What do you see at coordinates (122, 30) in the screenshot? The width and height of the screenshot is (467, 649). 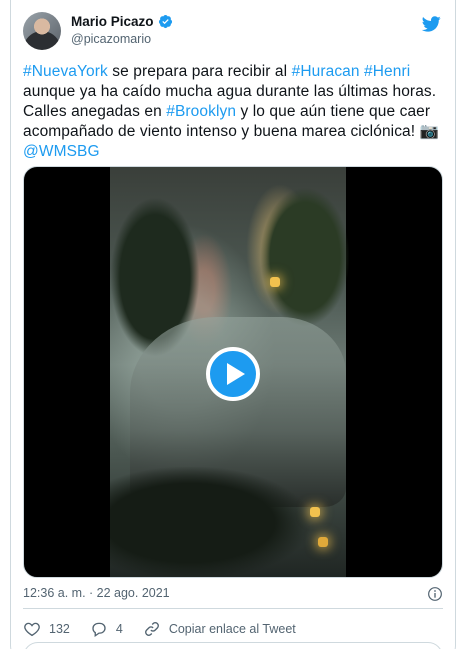 I see `author-block: Mario Picazo @picazomario` at bounding box center [122, 30].